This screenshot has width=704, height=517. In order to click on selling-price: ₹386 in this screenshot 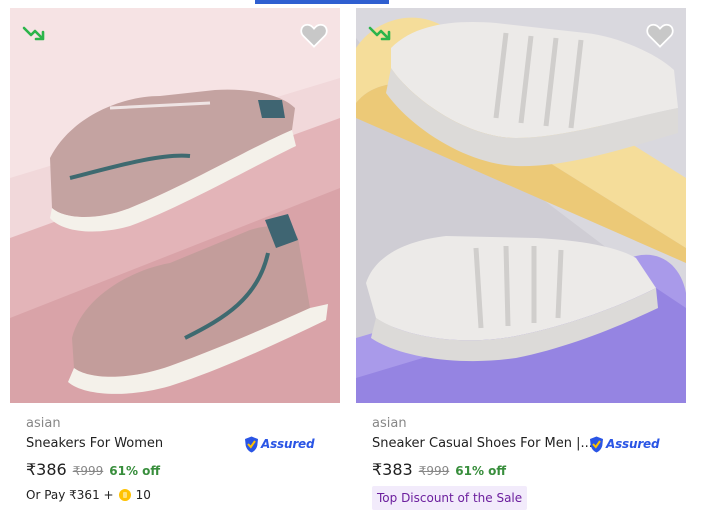, I will do `click(46, 469)`.